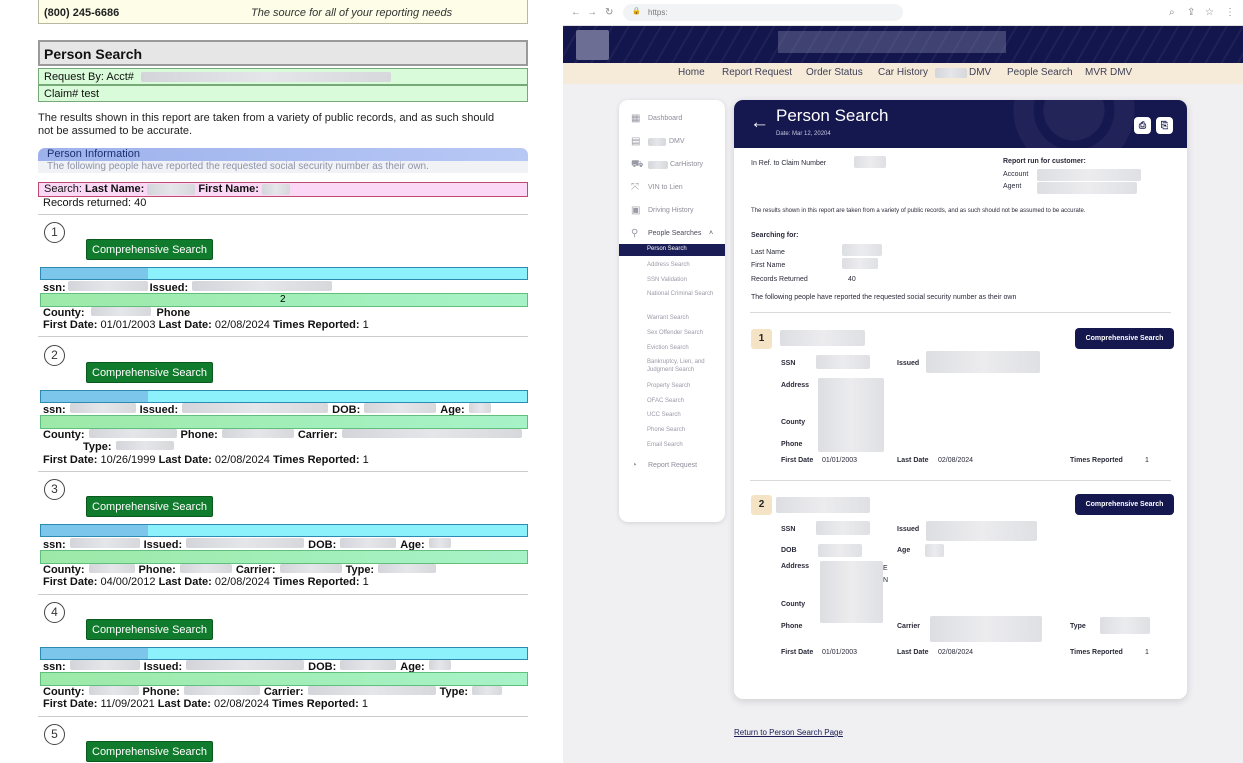 This screenshot has width=1243, height=763. I want to click on records-returned: Records returned: 40, so click(95, 203).